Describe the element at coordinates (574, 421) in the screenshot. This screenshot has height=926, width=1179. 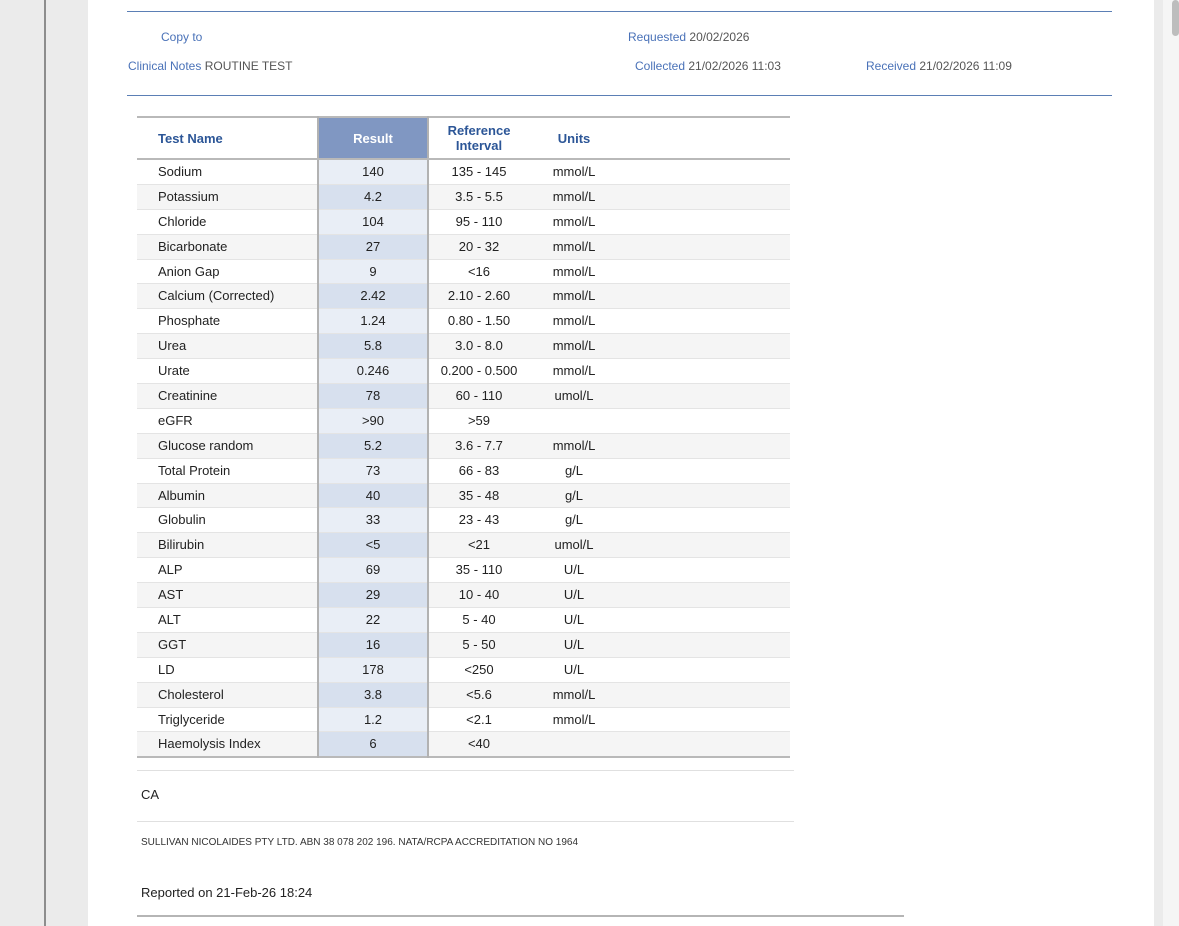
I see `units-cell` at that location.